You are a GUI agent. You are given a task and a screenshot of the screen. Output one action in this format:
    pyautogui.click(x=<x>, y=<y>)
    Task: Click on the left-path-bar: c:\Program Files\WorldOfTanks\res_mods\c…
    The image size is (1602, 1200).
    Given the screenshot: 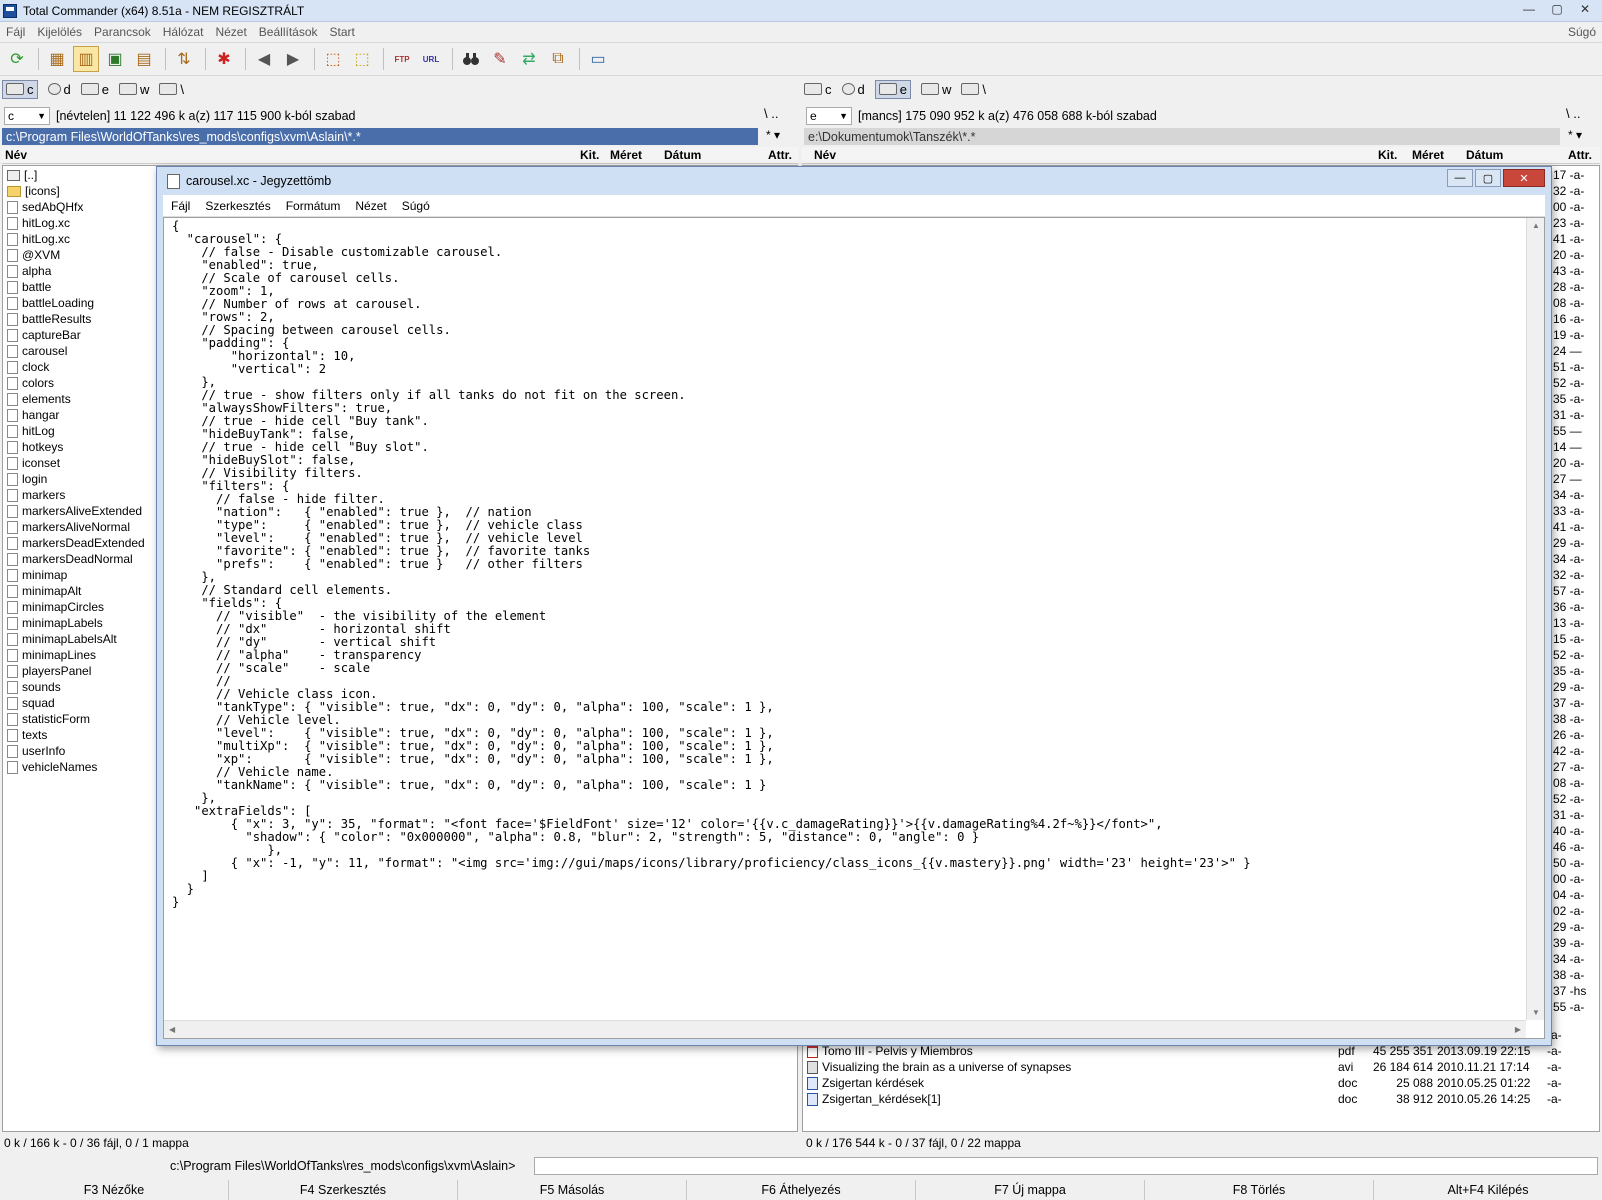 What is the action you would take?
    pyautogui.click(x=380, y=136)
    